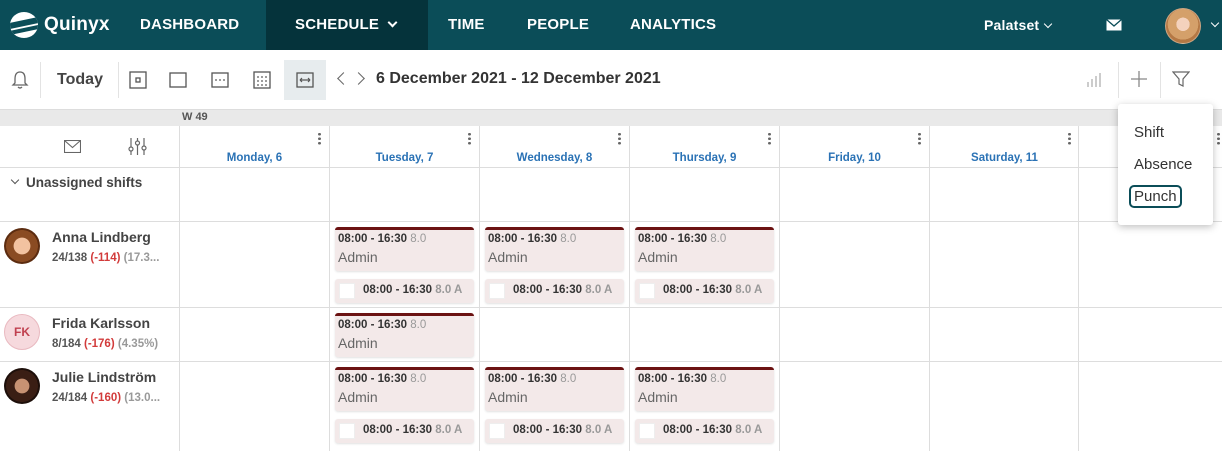 The image size is (1222, 451). What do you see at coordinates (1149, 132) in the screenshot?
I see `menu-item-shift: Shift` at bounding box center [1149, 132].